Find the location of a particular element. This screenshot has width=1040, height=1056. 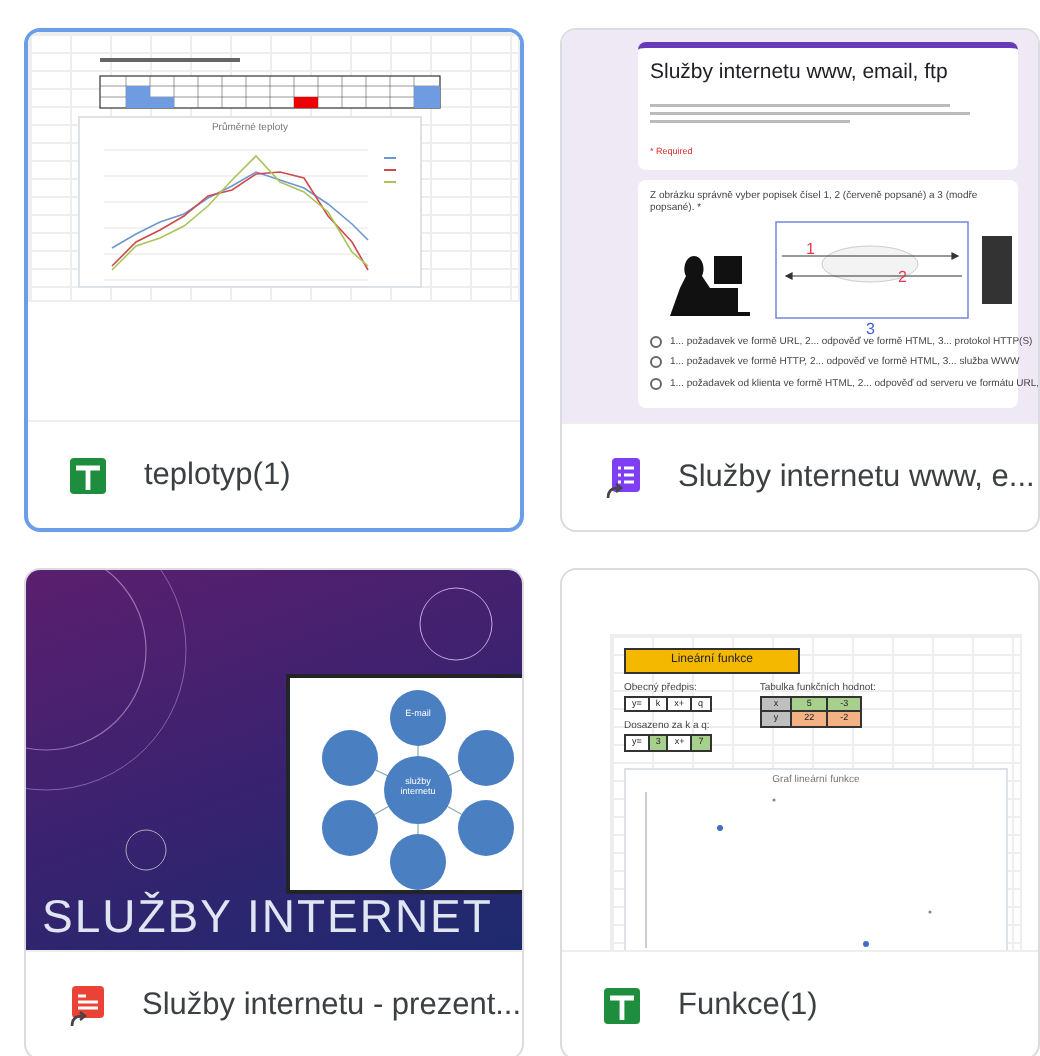

diagram-label: 3 is located at coordinates (870, 327).